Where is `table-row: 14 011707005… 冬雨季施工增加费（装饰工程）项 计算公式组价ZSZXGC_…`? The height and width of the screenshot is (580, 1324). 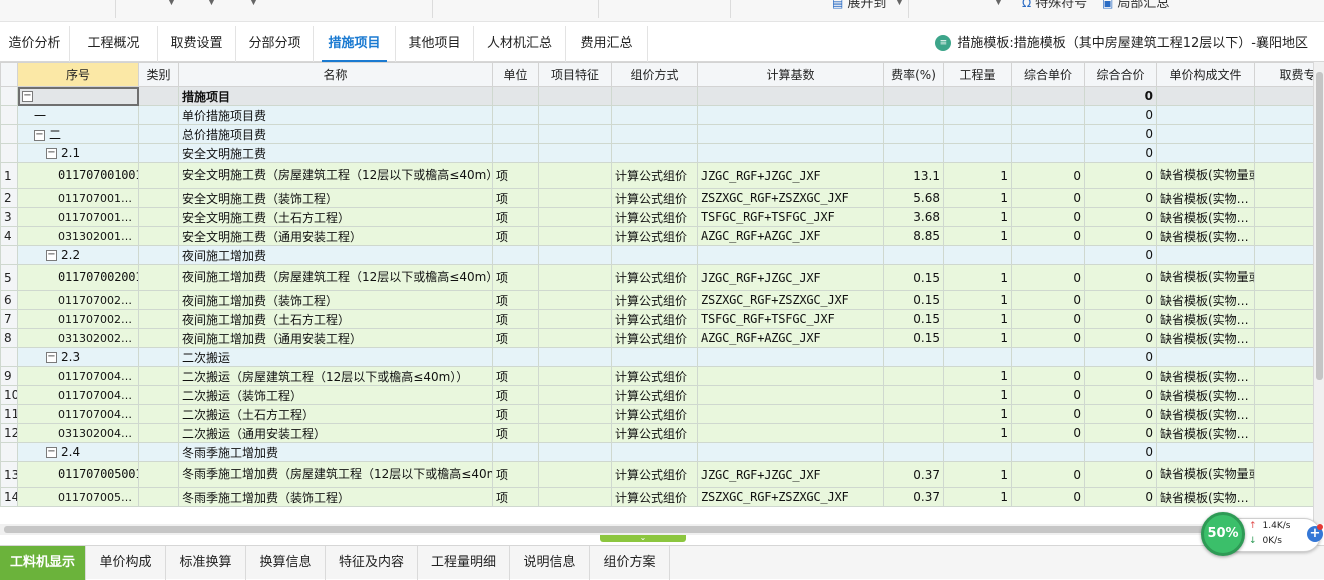 table-row: 14 011707005… 冬雨季施工增加费（装饰工程）项 计算公式组价ZSZXGC_… is located at coordinates (656, 497).